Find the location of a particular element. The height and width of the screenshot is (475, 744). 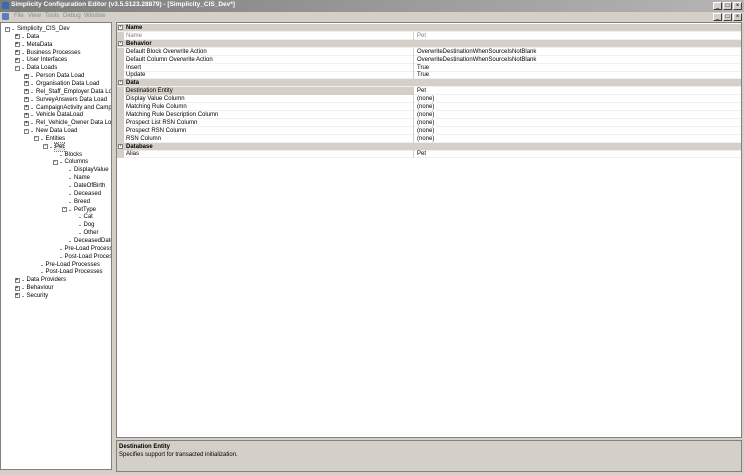

tree-node: + Security is located at coordinates (56, 296).